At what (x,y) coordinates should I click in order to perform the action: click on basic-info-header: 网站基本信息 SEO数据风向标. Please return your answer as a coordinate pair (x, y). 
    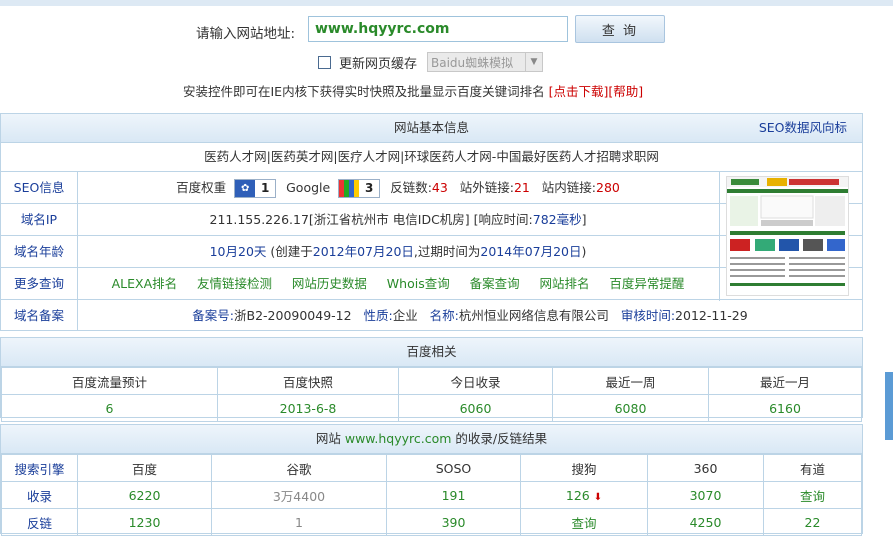
    Looking at the image, I should click on (431, 128).